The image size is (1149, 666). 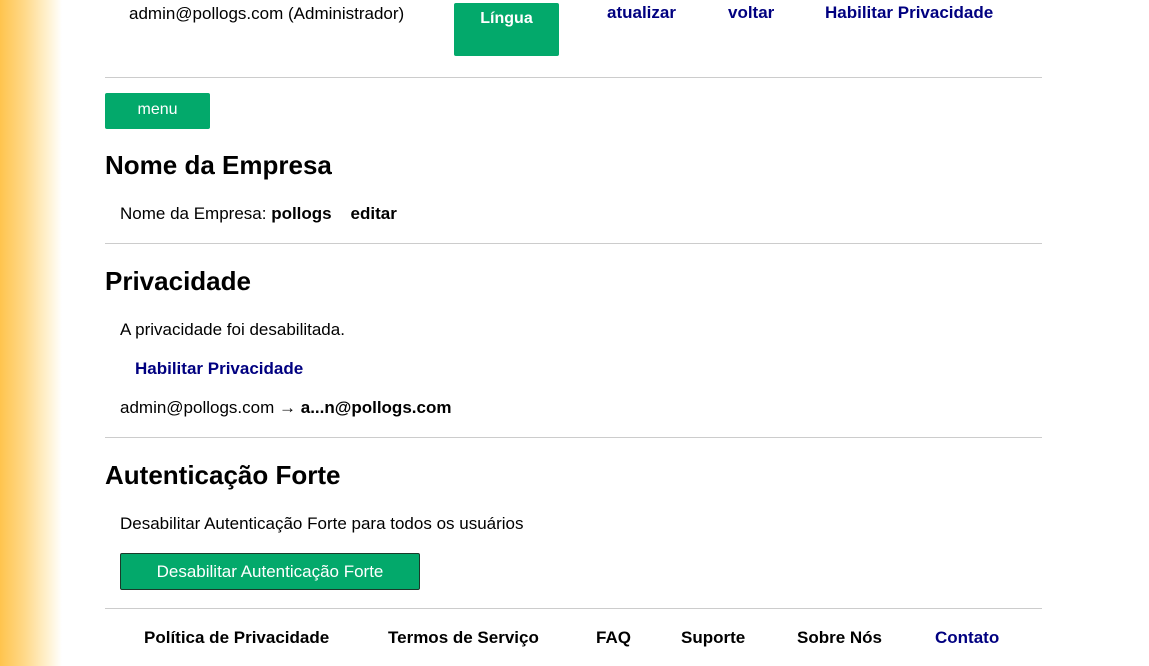 I want to click on email-masked: a...n@pollogs.com, so click(x=376, y=407).